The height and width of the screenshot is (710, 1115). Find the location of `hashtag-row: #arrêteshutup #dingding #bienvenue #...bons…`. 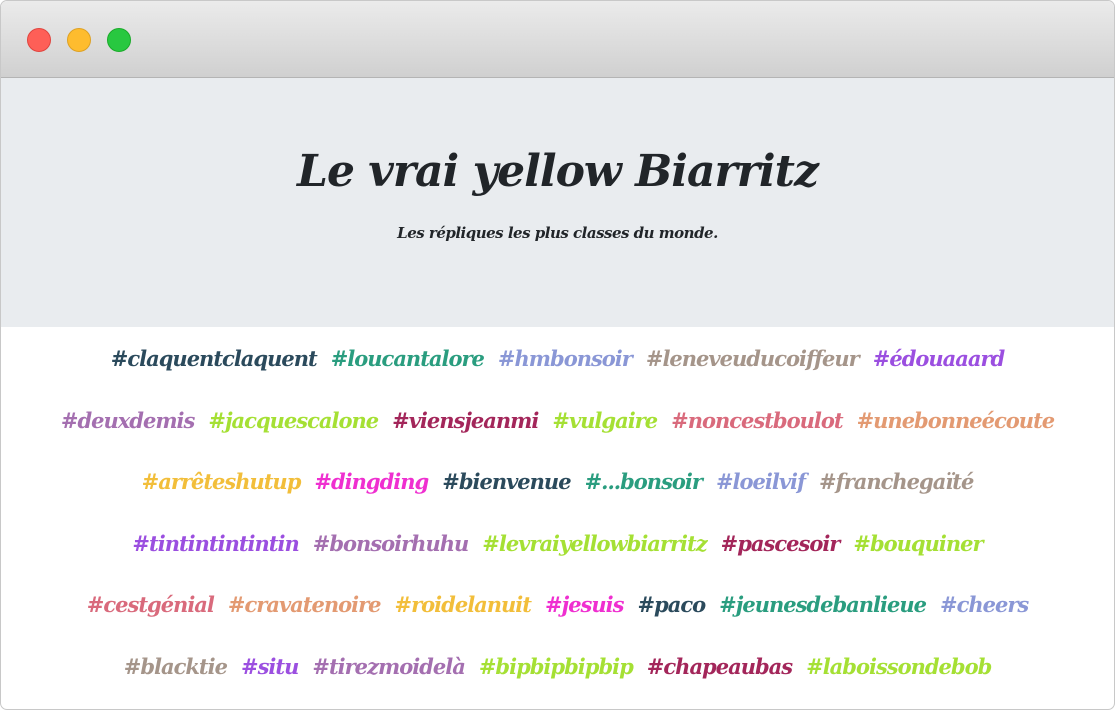

hashtag-row: #arrêteshutup #dingding #bienvenue #...bons… is located at coordinates (557, 495).